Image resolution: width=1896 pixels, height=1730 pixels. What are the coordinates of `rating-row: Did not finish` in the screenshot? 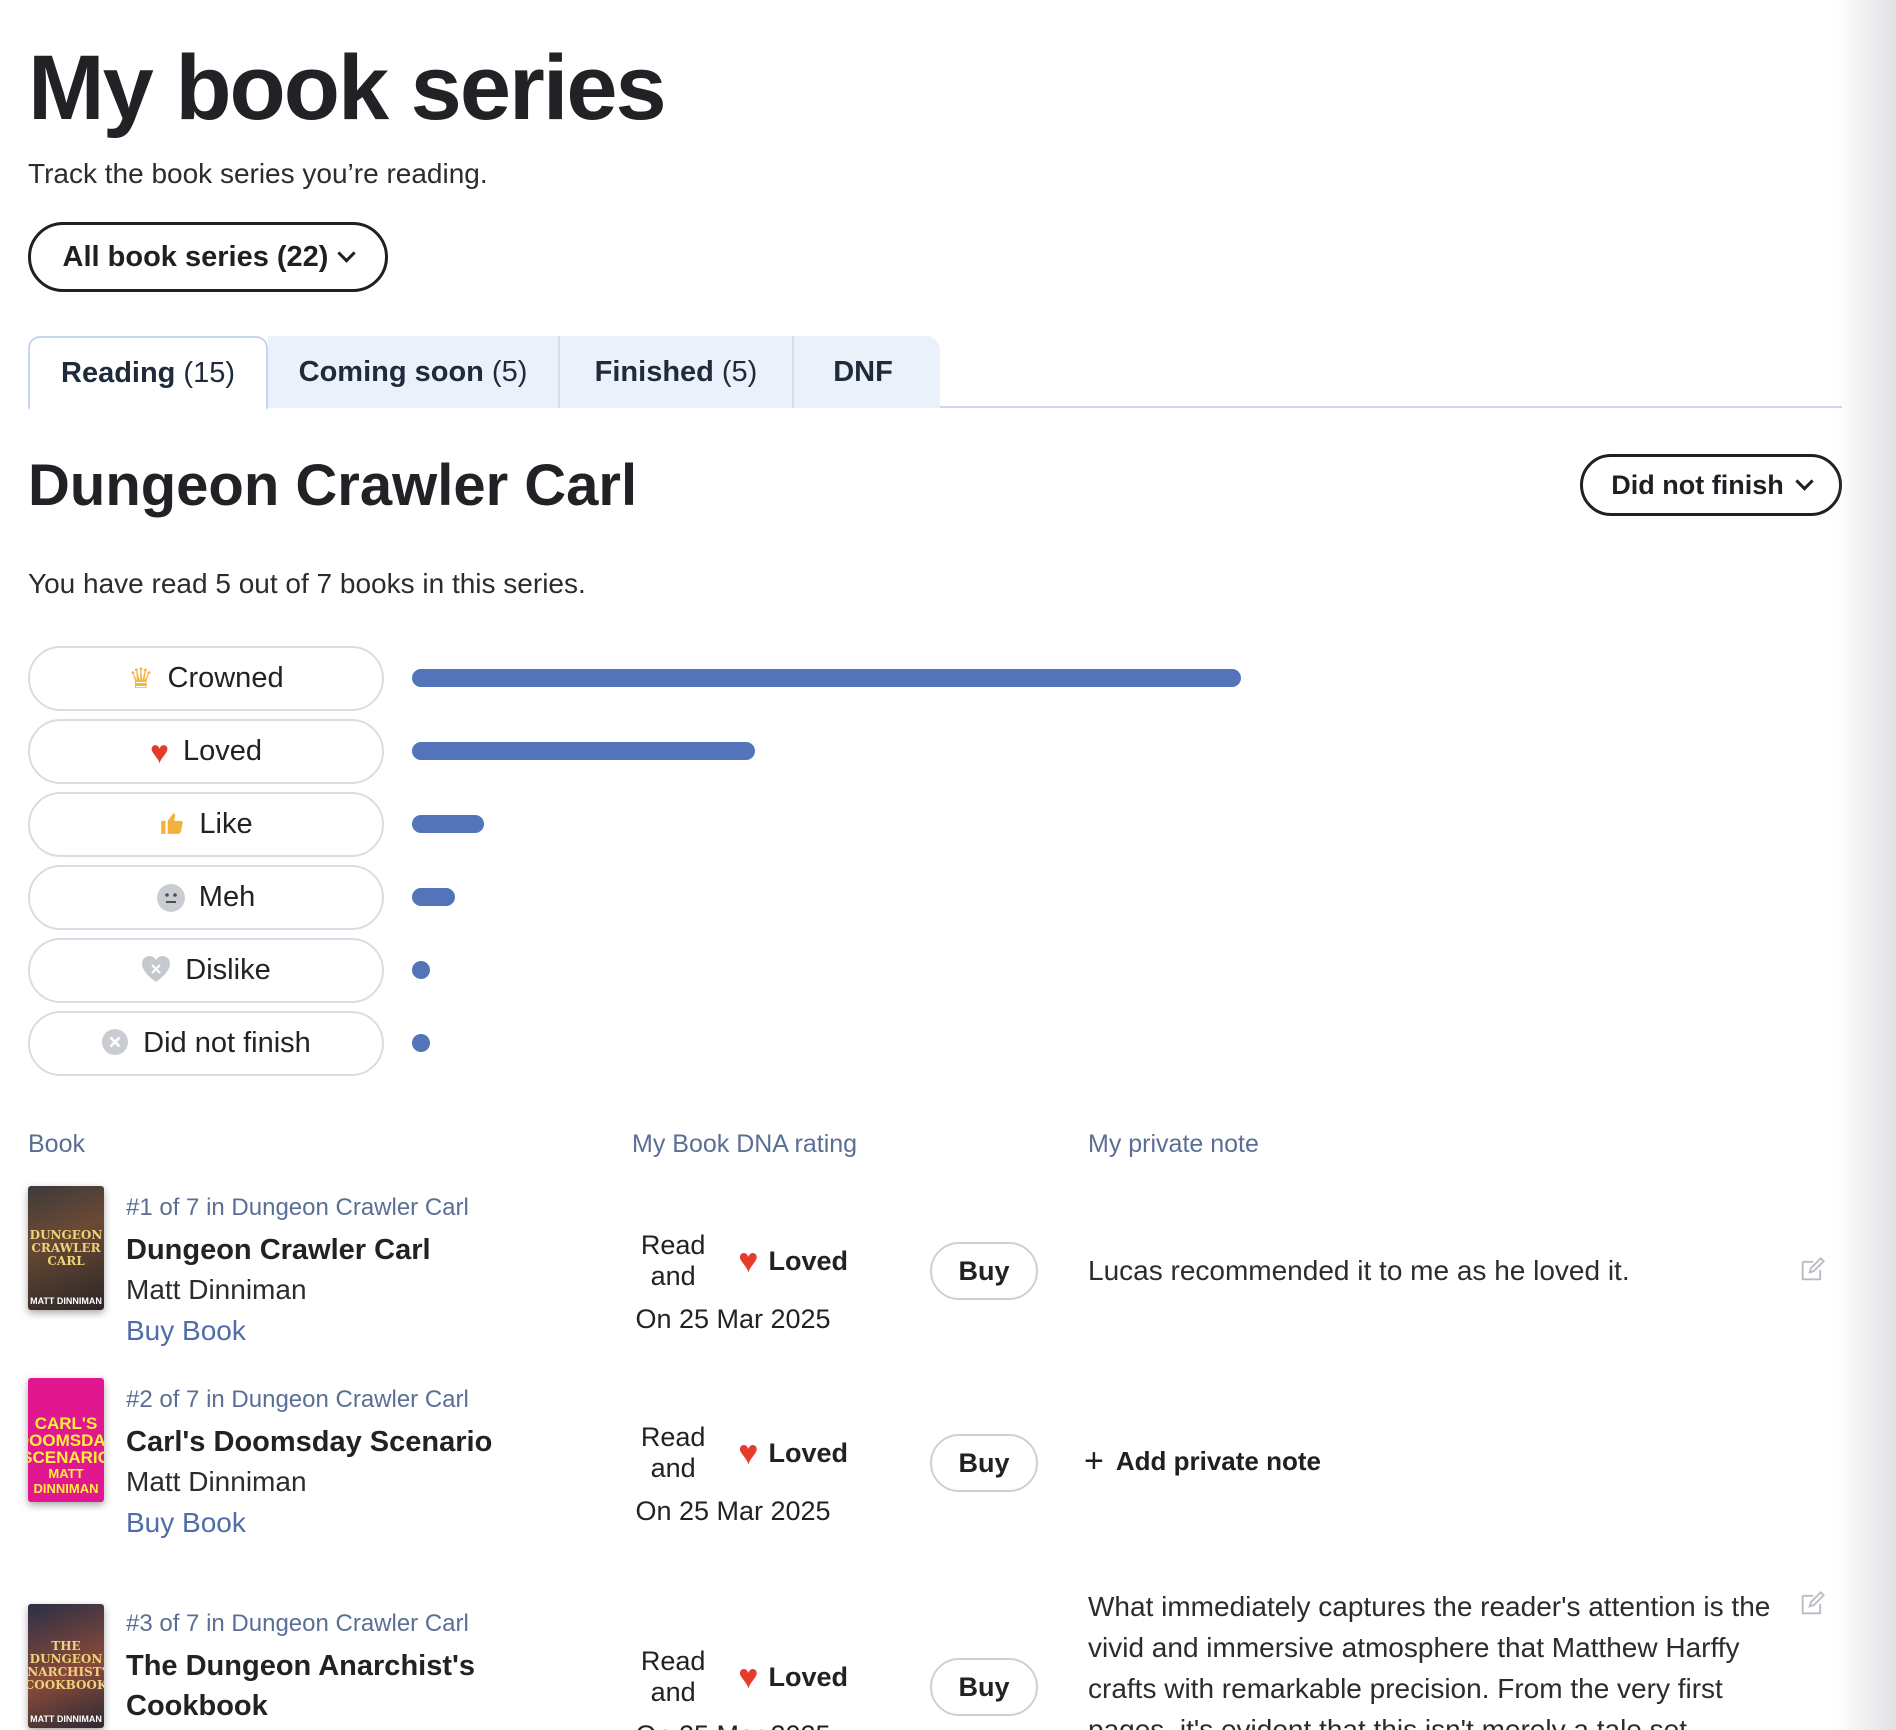 It's located at (935, 1047).